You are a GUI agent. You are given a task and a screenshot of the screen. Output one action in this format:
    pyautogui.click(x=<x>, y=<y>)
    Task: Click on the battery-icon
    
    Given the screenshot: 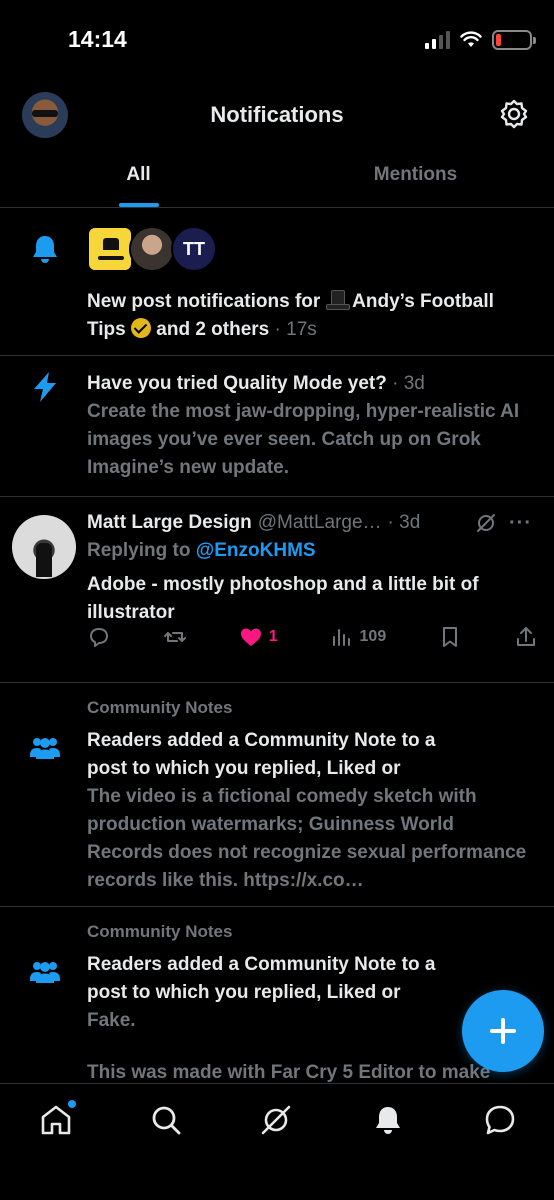 What is the action you would take?
    pyautogui.click(x=514, y=40)
    